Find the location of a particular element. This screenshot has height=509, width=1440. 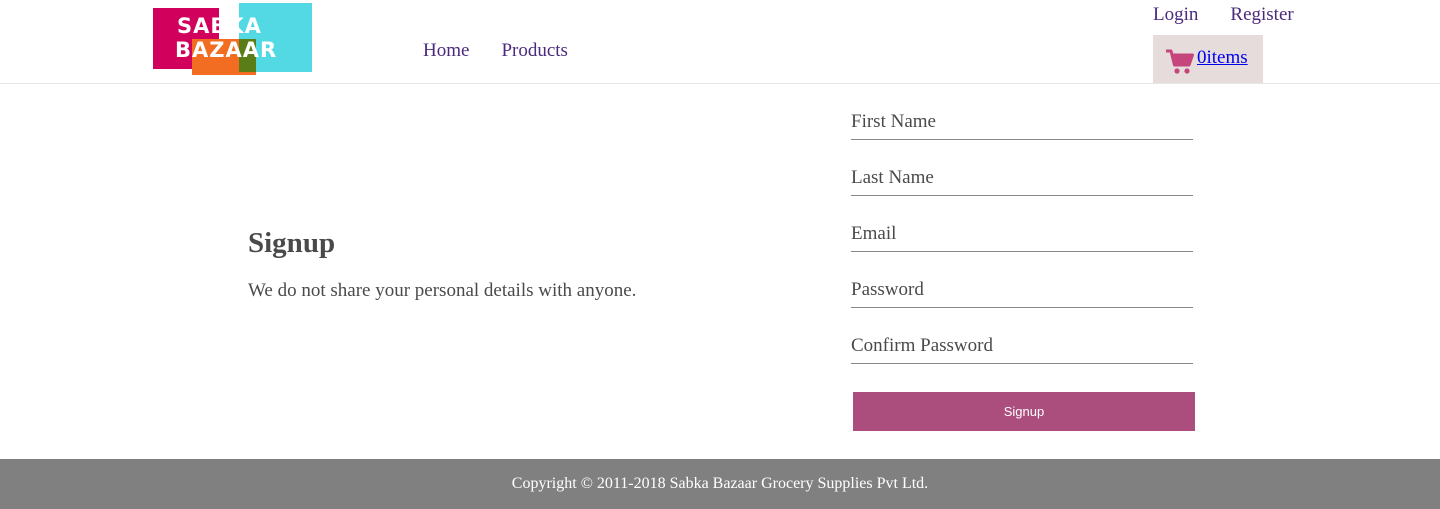

password-field is located at coordinates (1022, 290).